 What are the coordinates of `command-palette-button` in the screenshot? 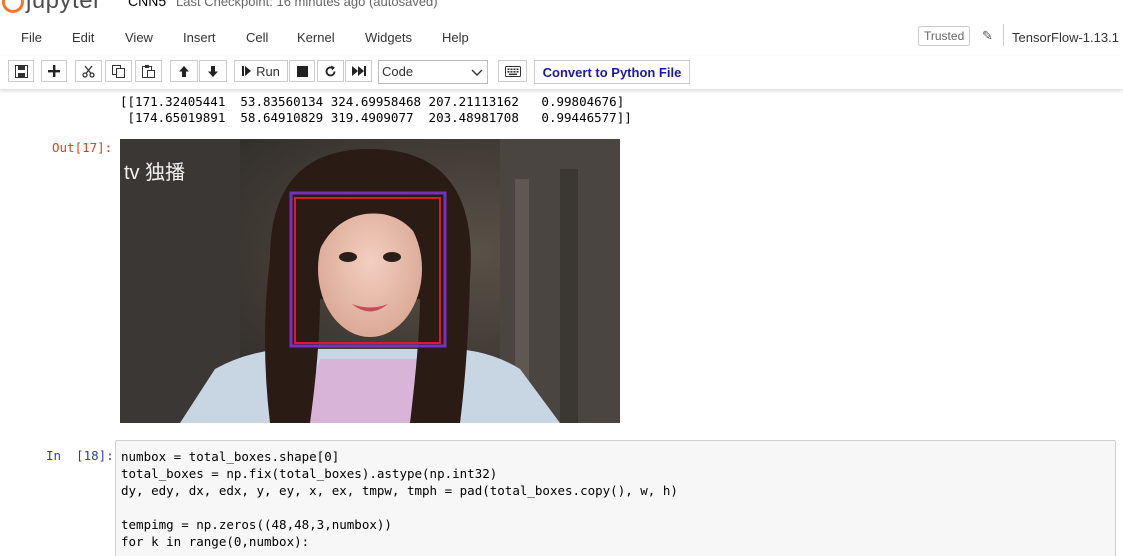 It's located at (512, 71).